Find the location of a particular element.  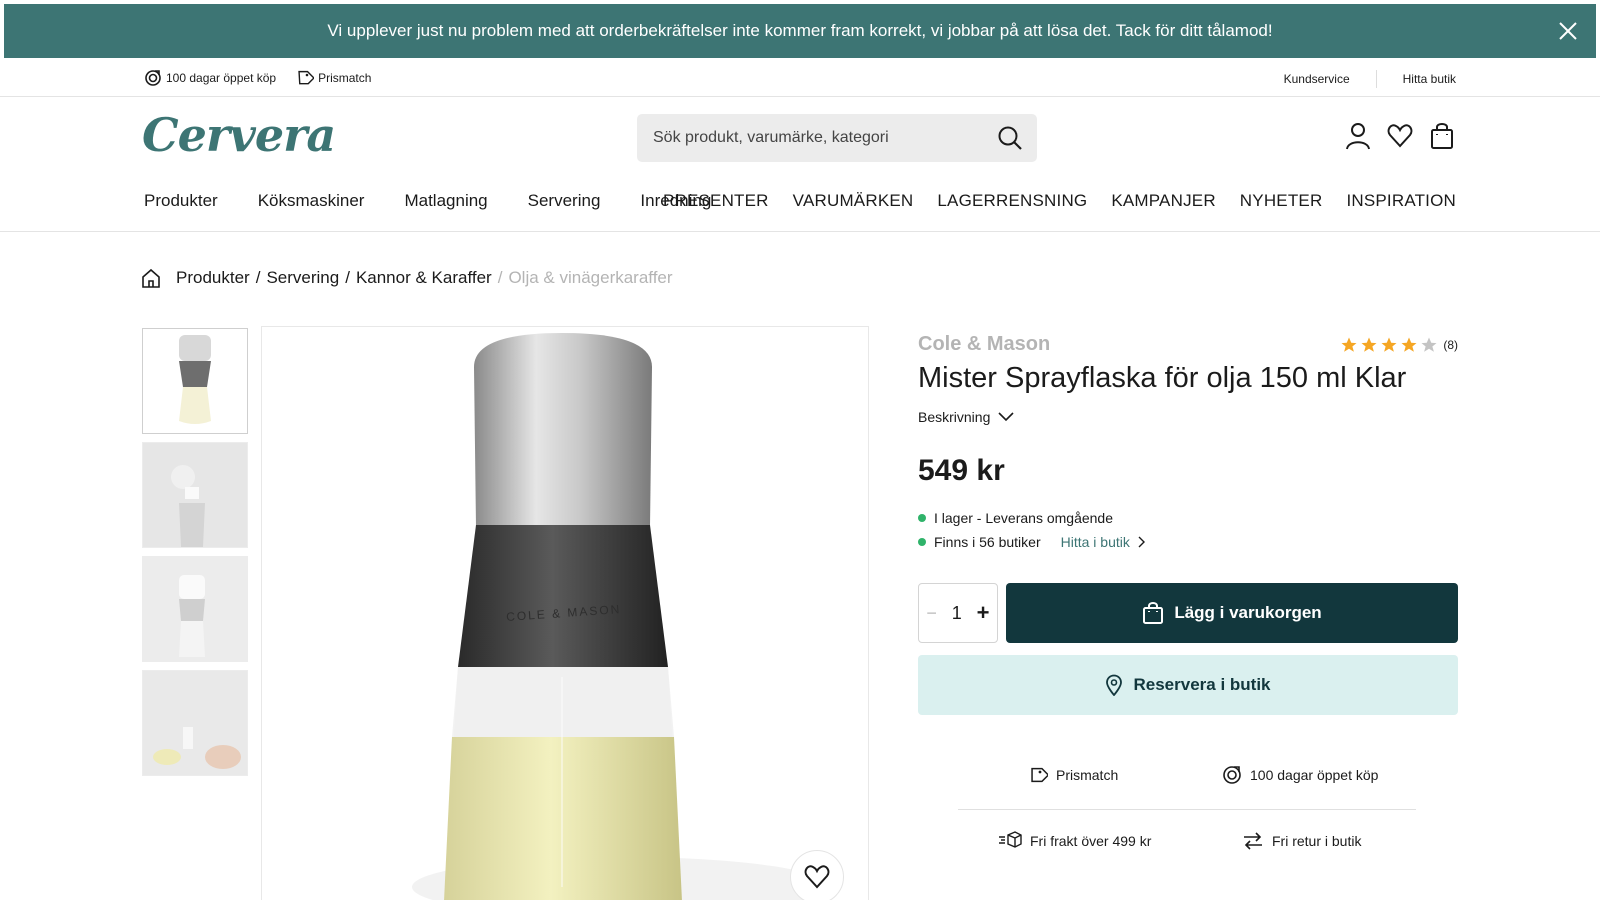

quantity-stepper: − 1 + is located at coordinates (958, 613).